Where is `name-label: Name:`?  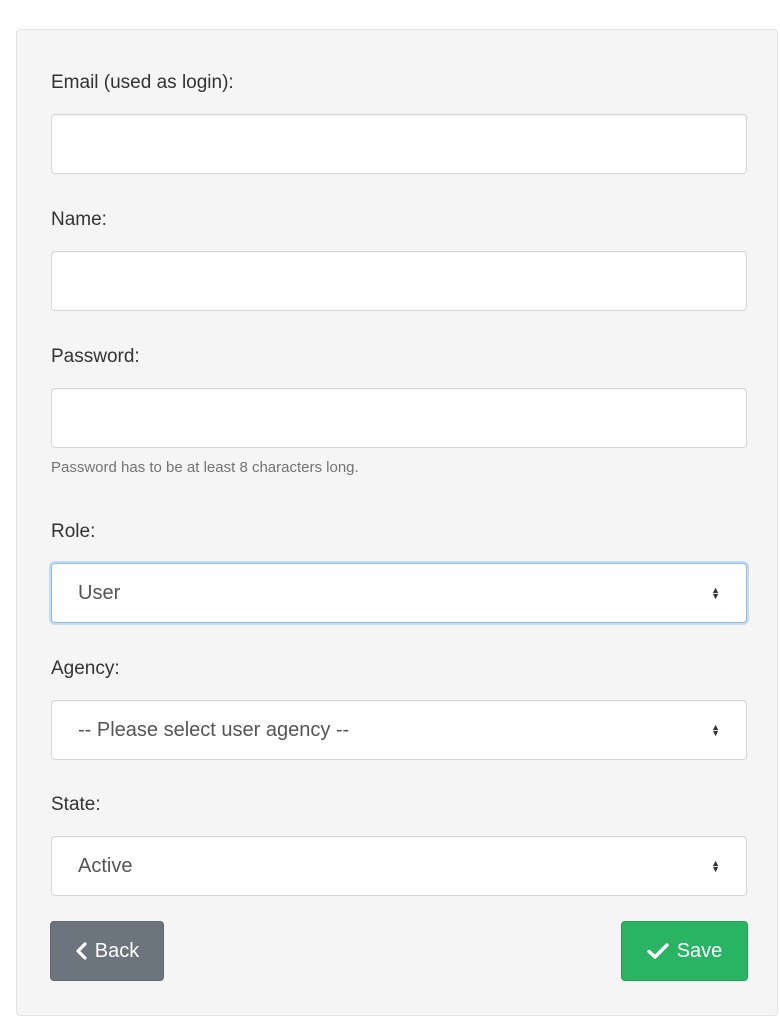
name-label: Name: is located at coordinates (79, 219).